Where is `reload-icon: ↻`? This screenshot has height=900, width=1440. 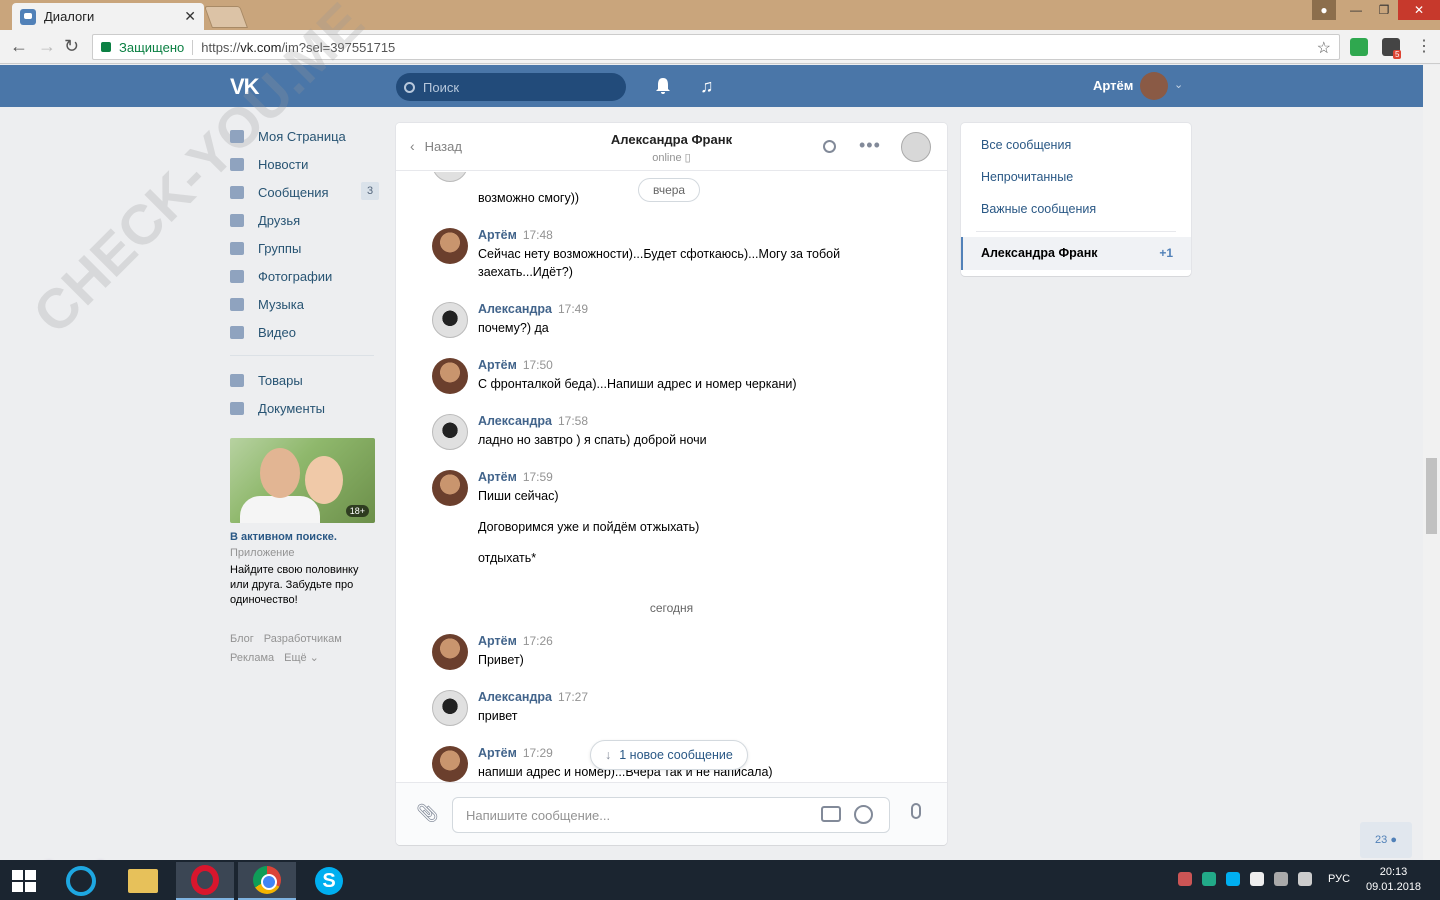 reload-icon: ↻ is located at coordinates (71, 46).